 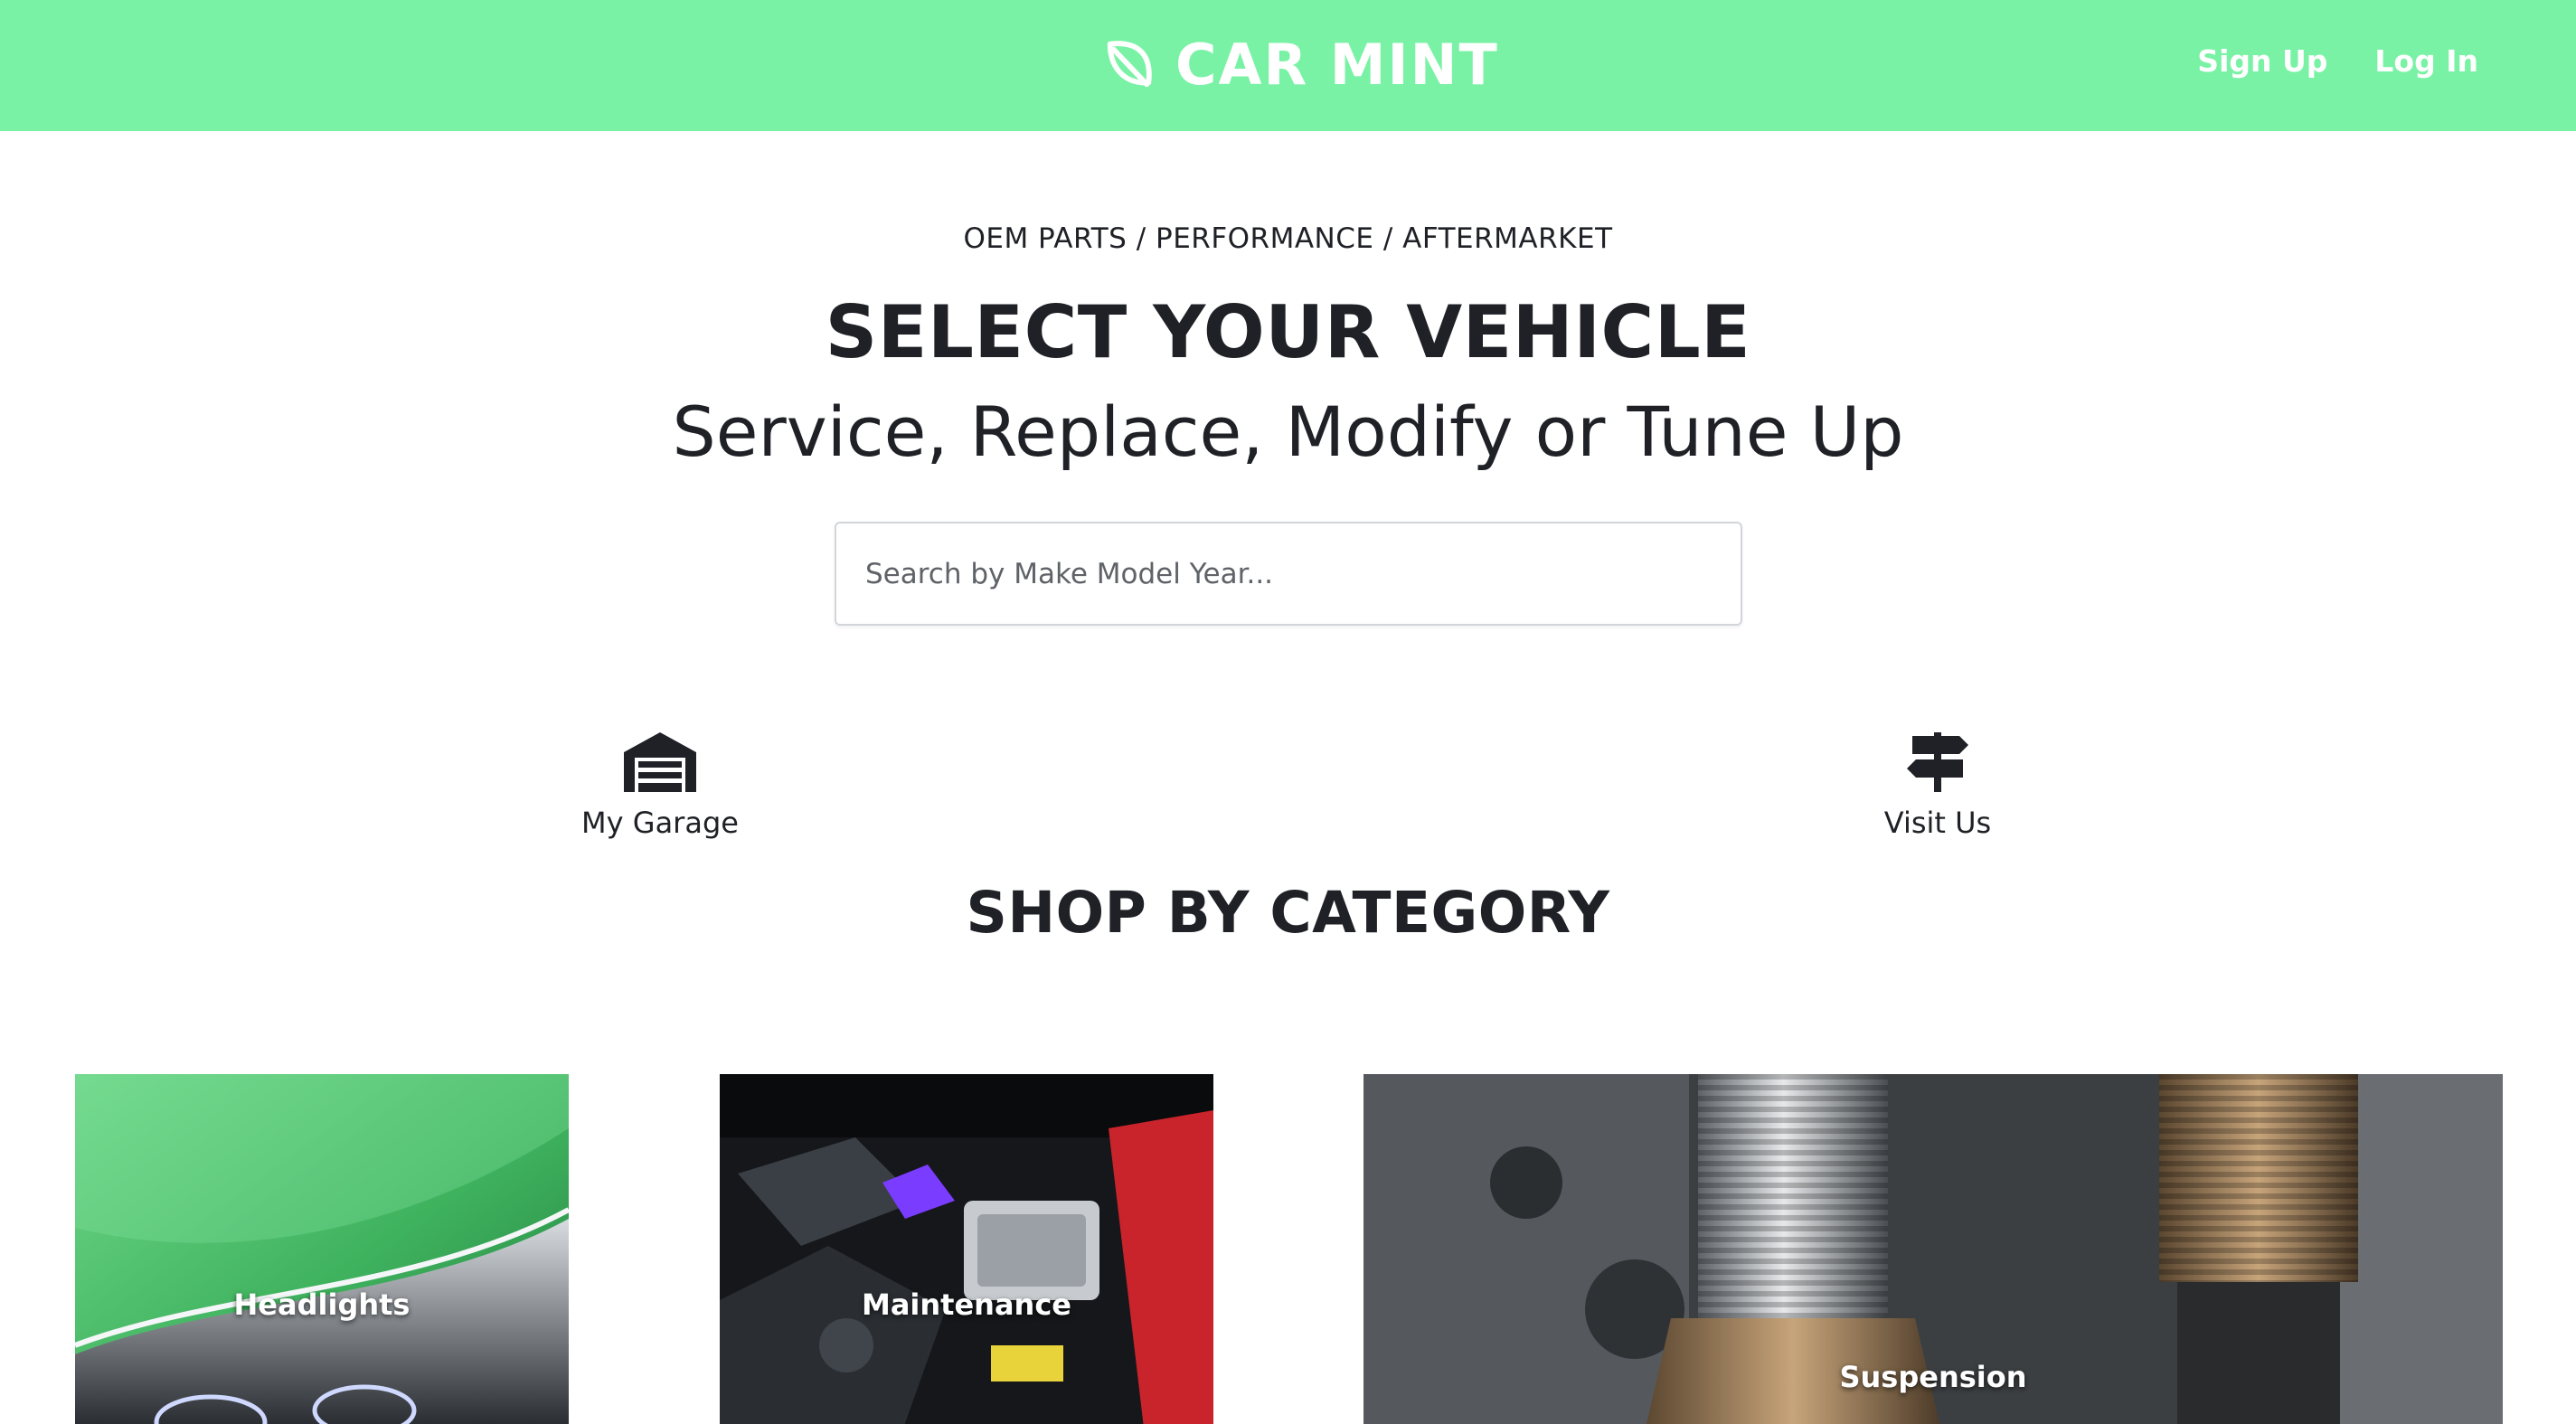 What do you see at coordinates (1288, 332) in the screenshot?
I see `page-title: SELECT YOUR VEHICLE` at bounding box center [1288, 332].